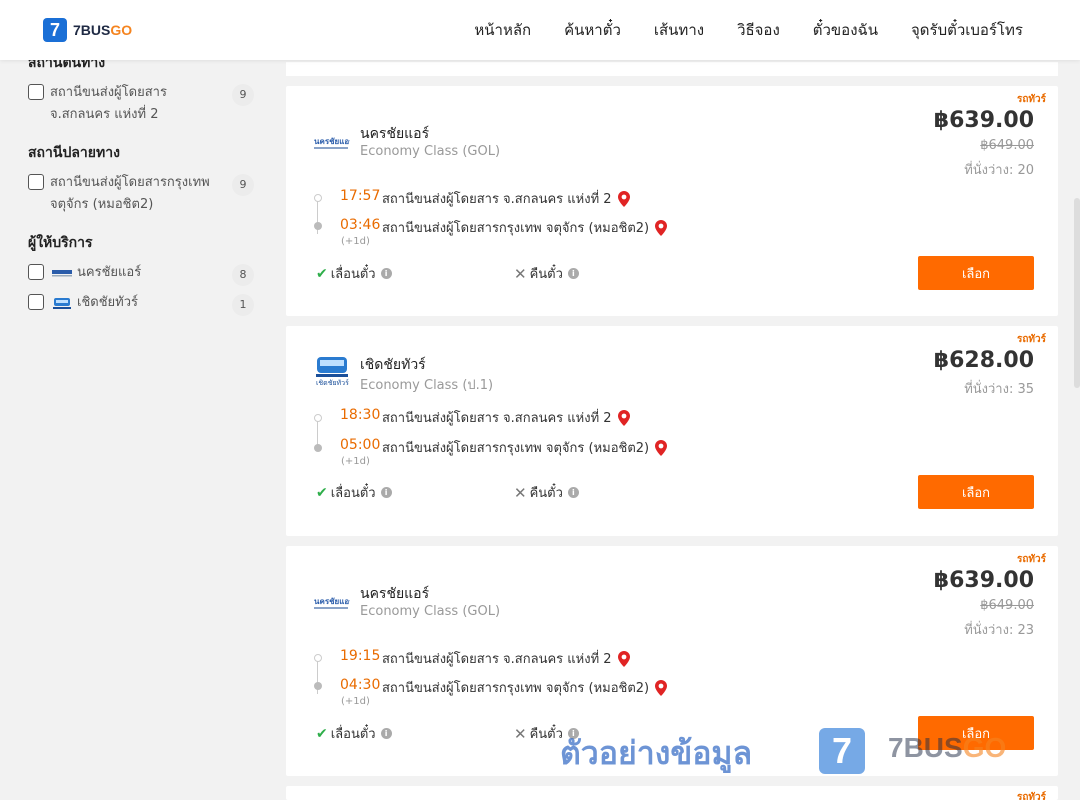 The width and height of the screenshot is (1080, 800). Describe the element at coordinates (672, 69) in the screenshot. I see `previous-card-bottom` at that location.